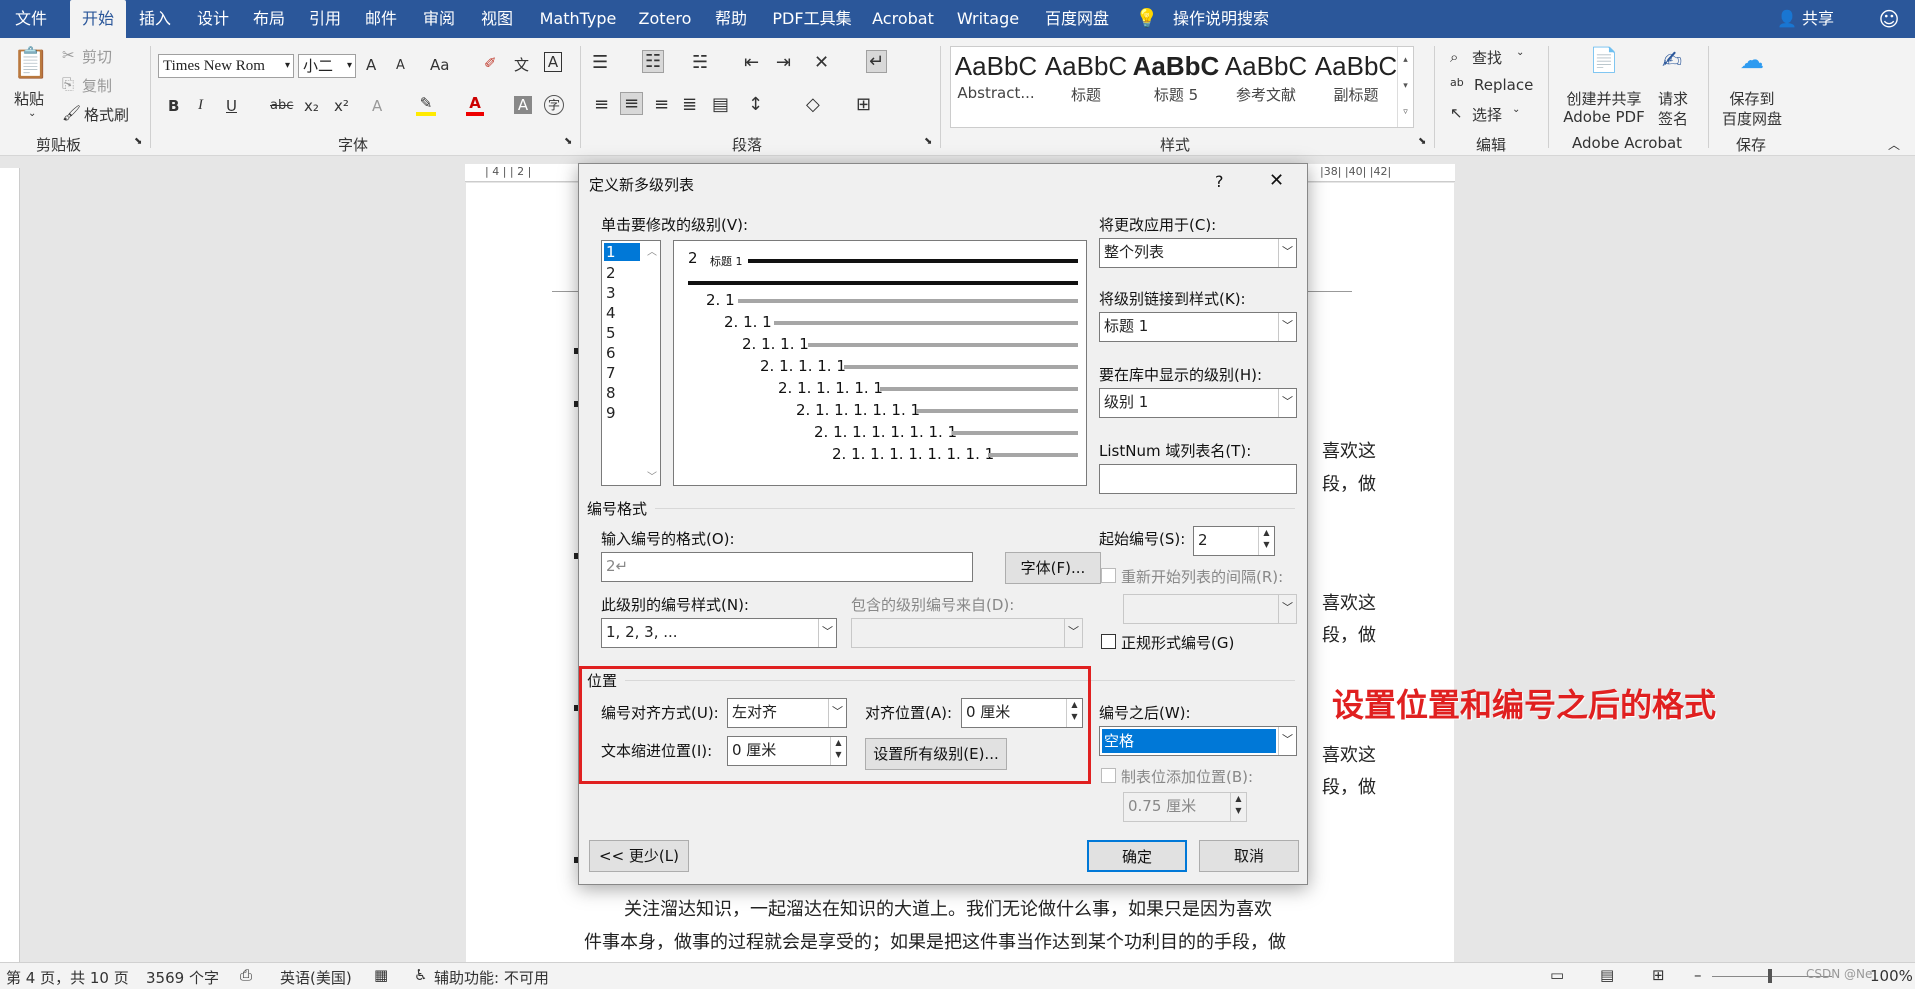 This screenshot has height=989, width=1915. What do you see at coordinates (1673, 118) in the screenshot?
I see `request-sign-label-2: 签名` at bounding box center [1673, 118].